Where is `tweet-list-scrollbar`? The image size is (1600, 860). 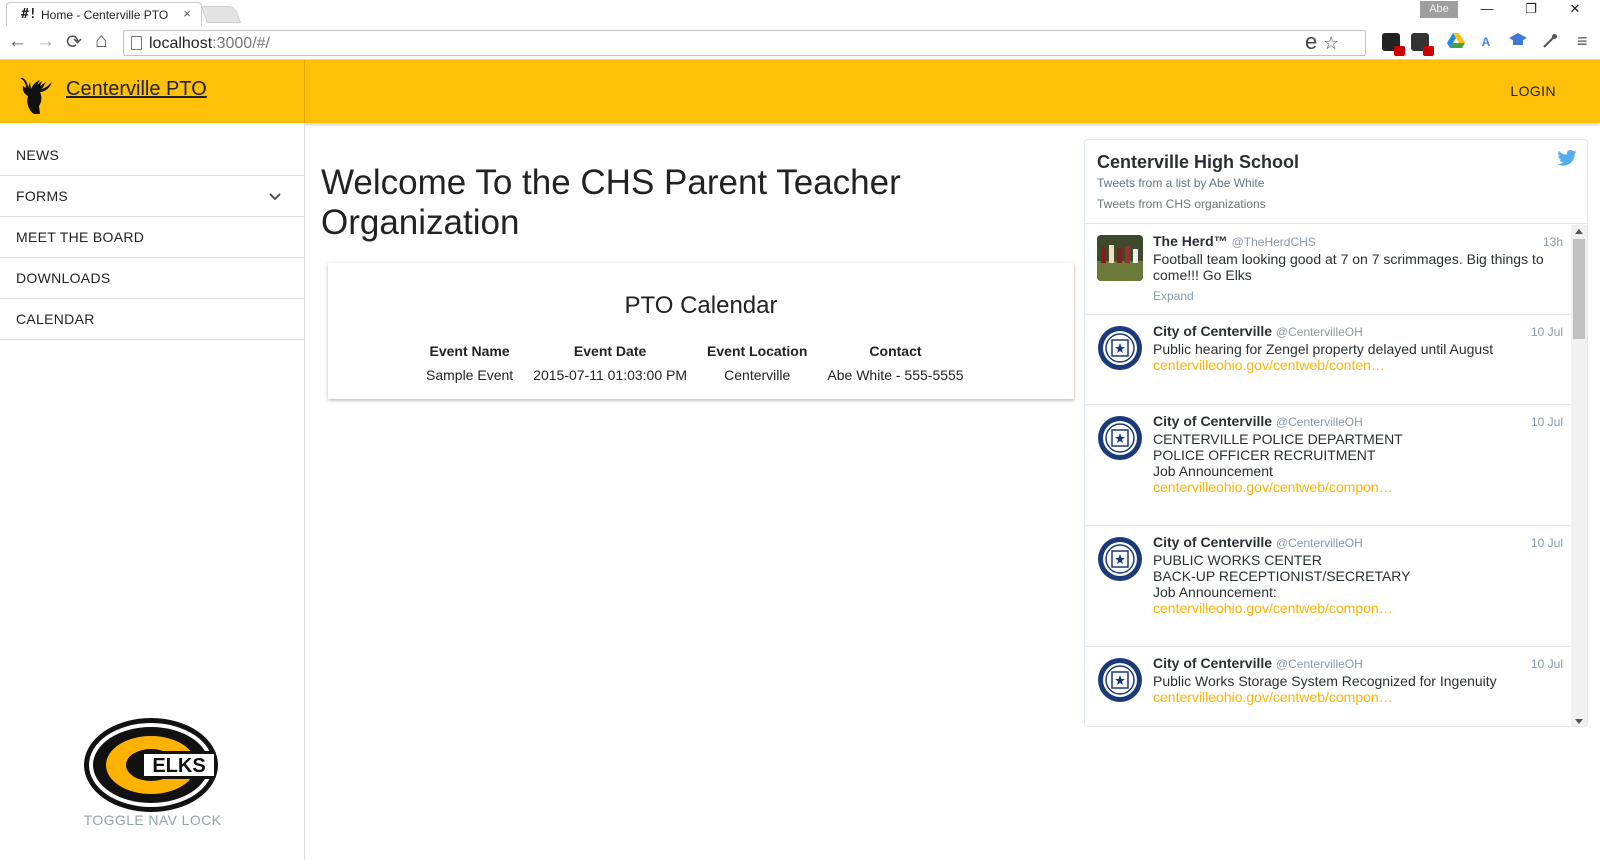 tweet-list-scrollbar is located at coordinates (1579, 475).